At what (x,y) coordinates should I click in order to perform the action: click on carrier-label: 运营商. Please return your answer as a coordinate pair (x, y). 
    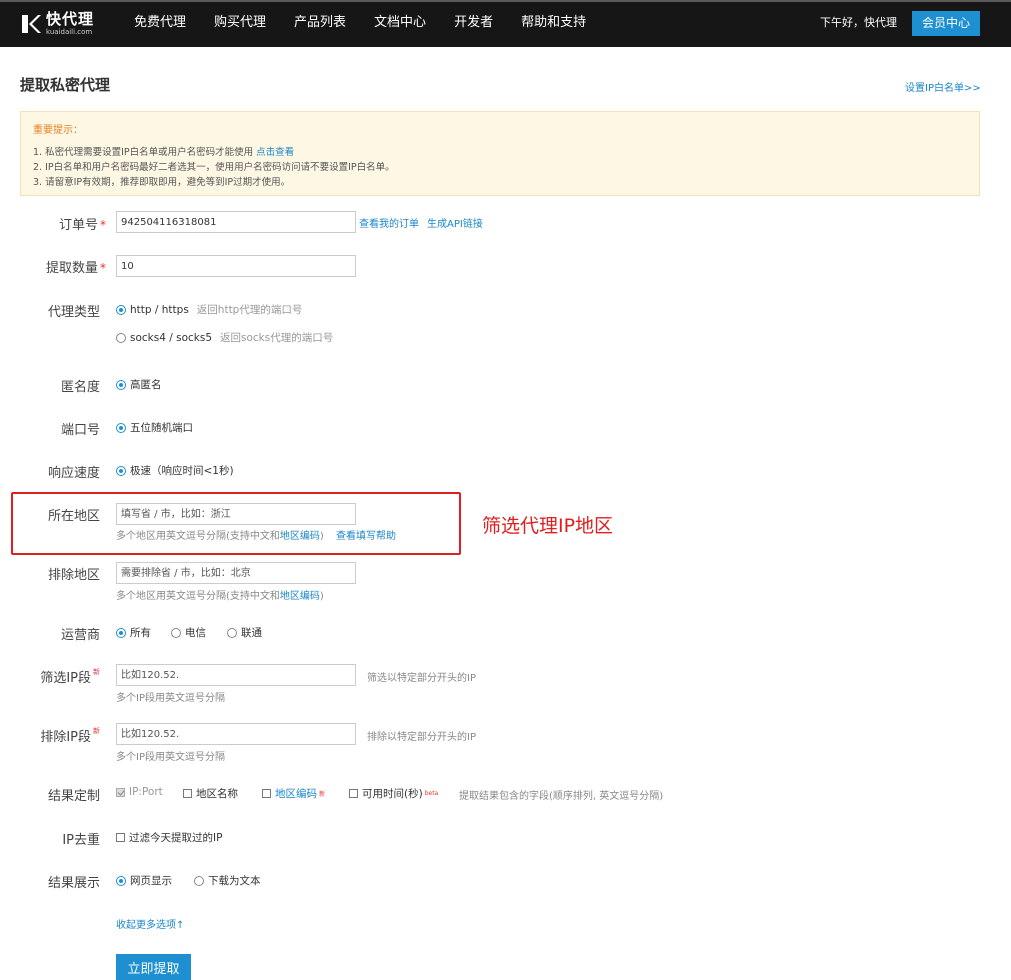
    Looking at the image, I should click on (80, 635).